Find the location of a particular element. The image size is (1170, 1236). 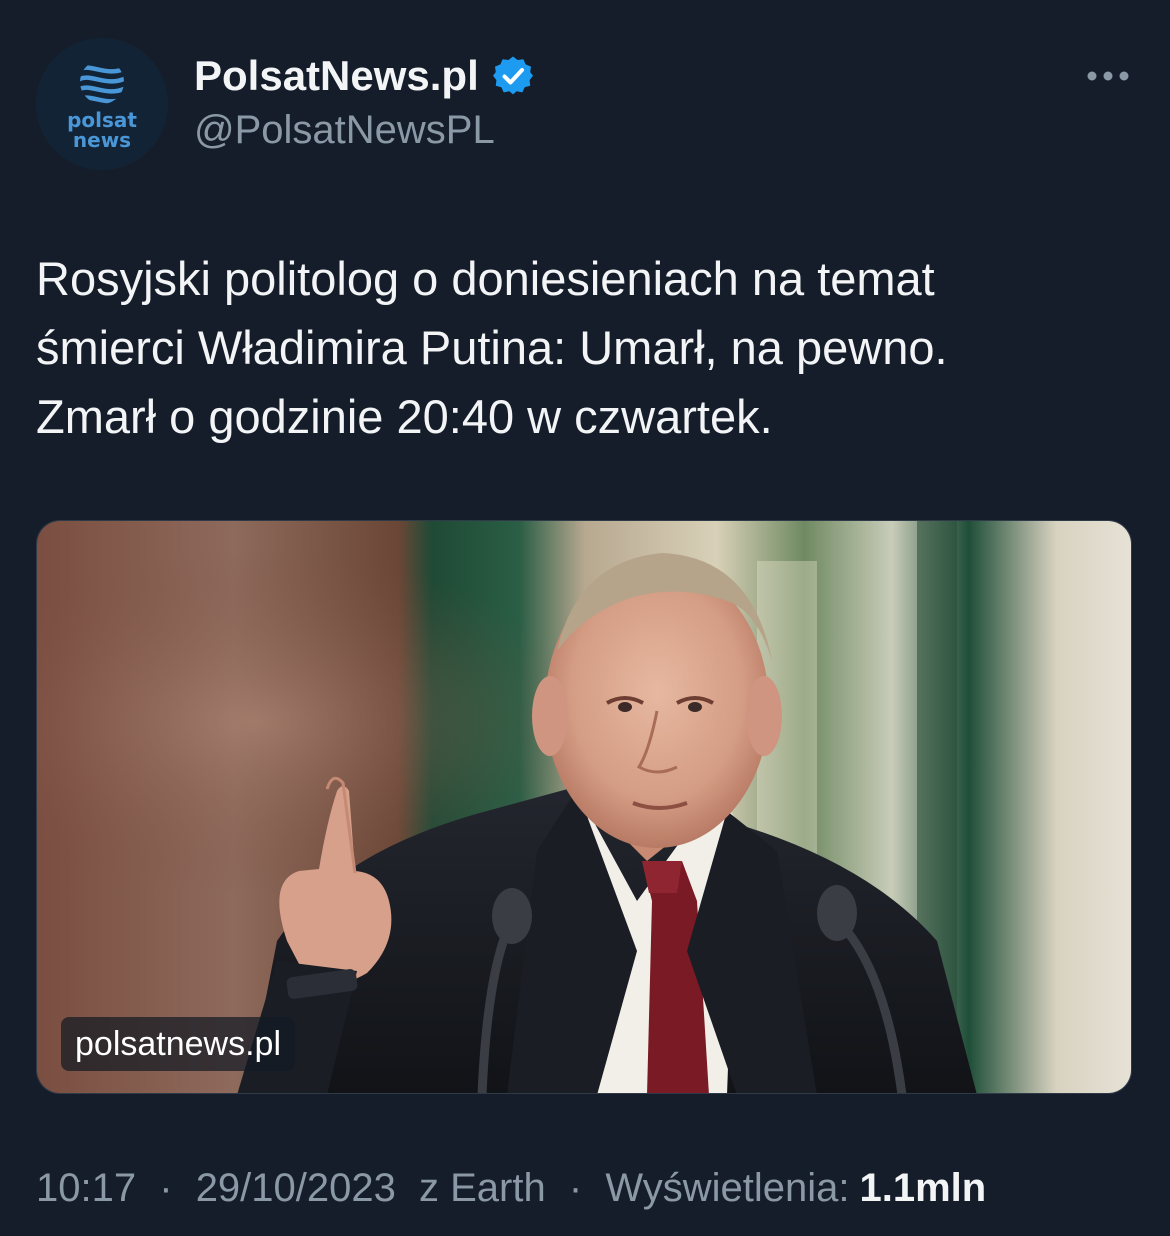

views-count: 1.1mln is located at coordinates (922, 1188).